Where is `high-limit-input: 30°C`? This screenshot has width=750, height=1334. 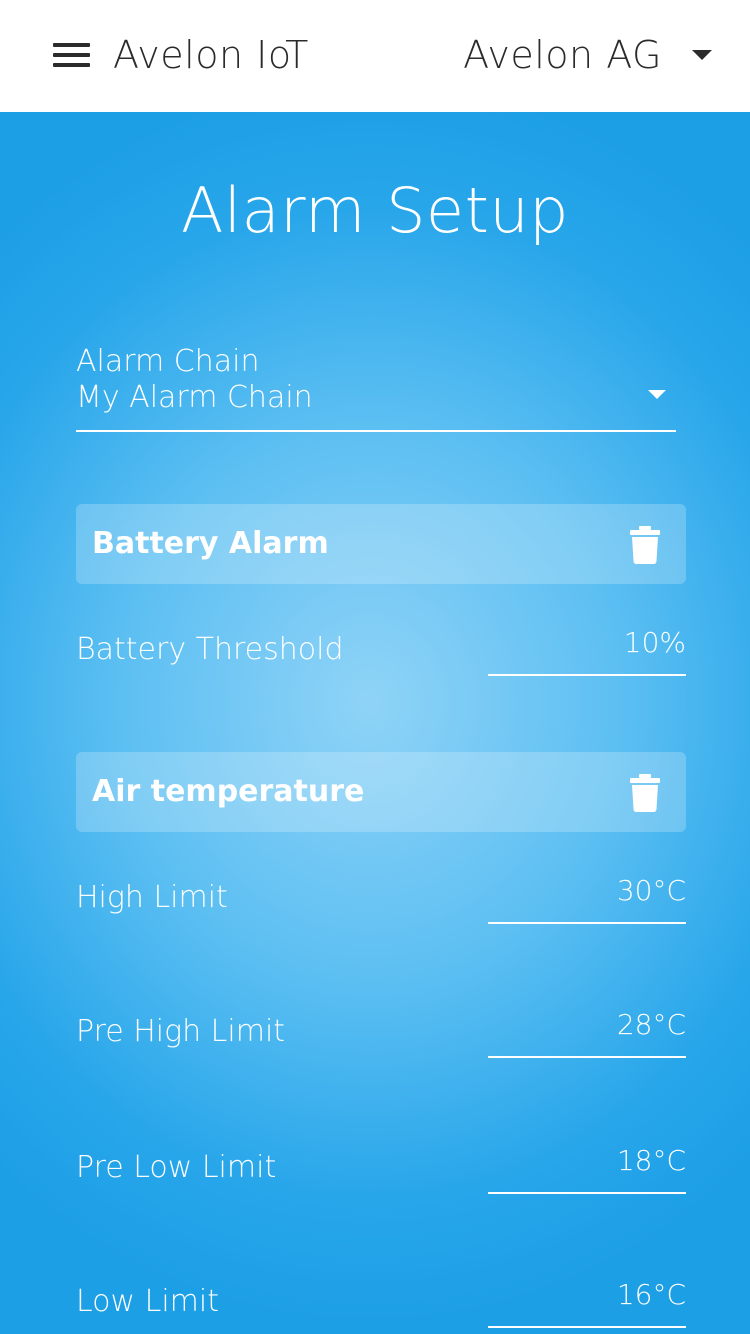 high-limit-input: 30°C is located at coordinates (587, 899).